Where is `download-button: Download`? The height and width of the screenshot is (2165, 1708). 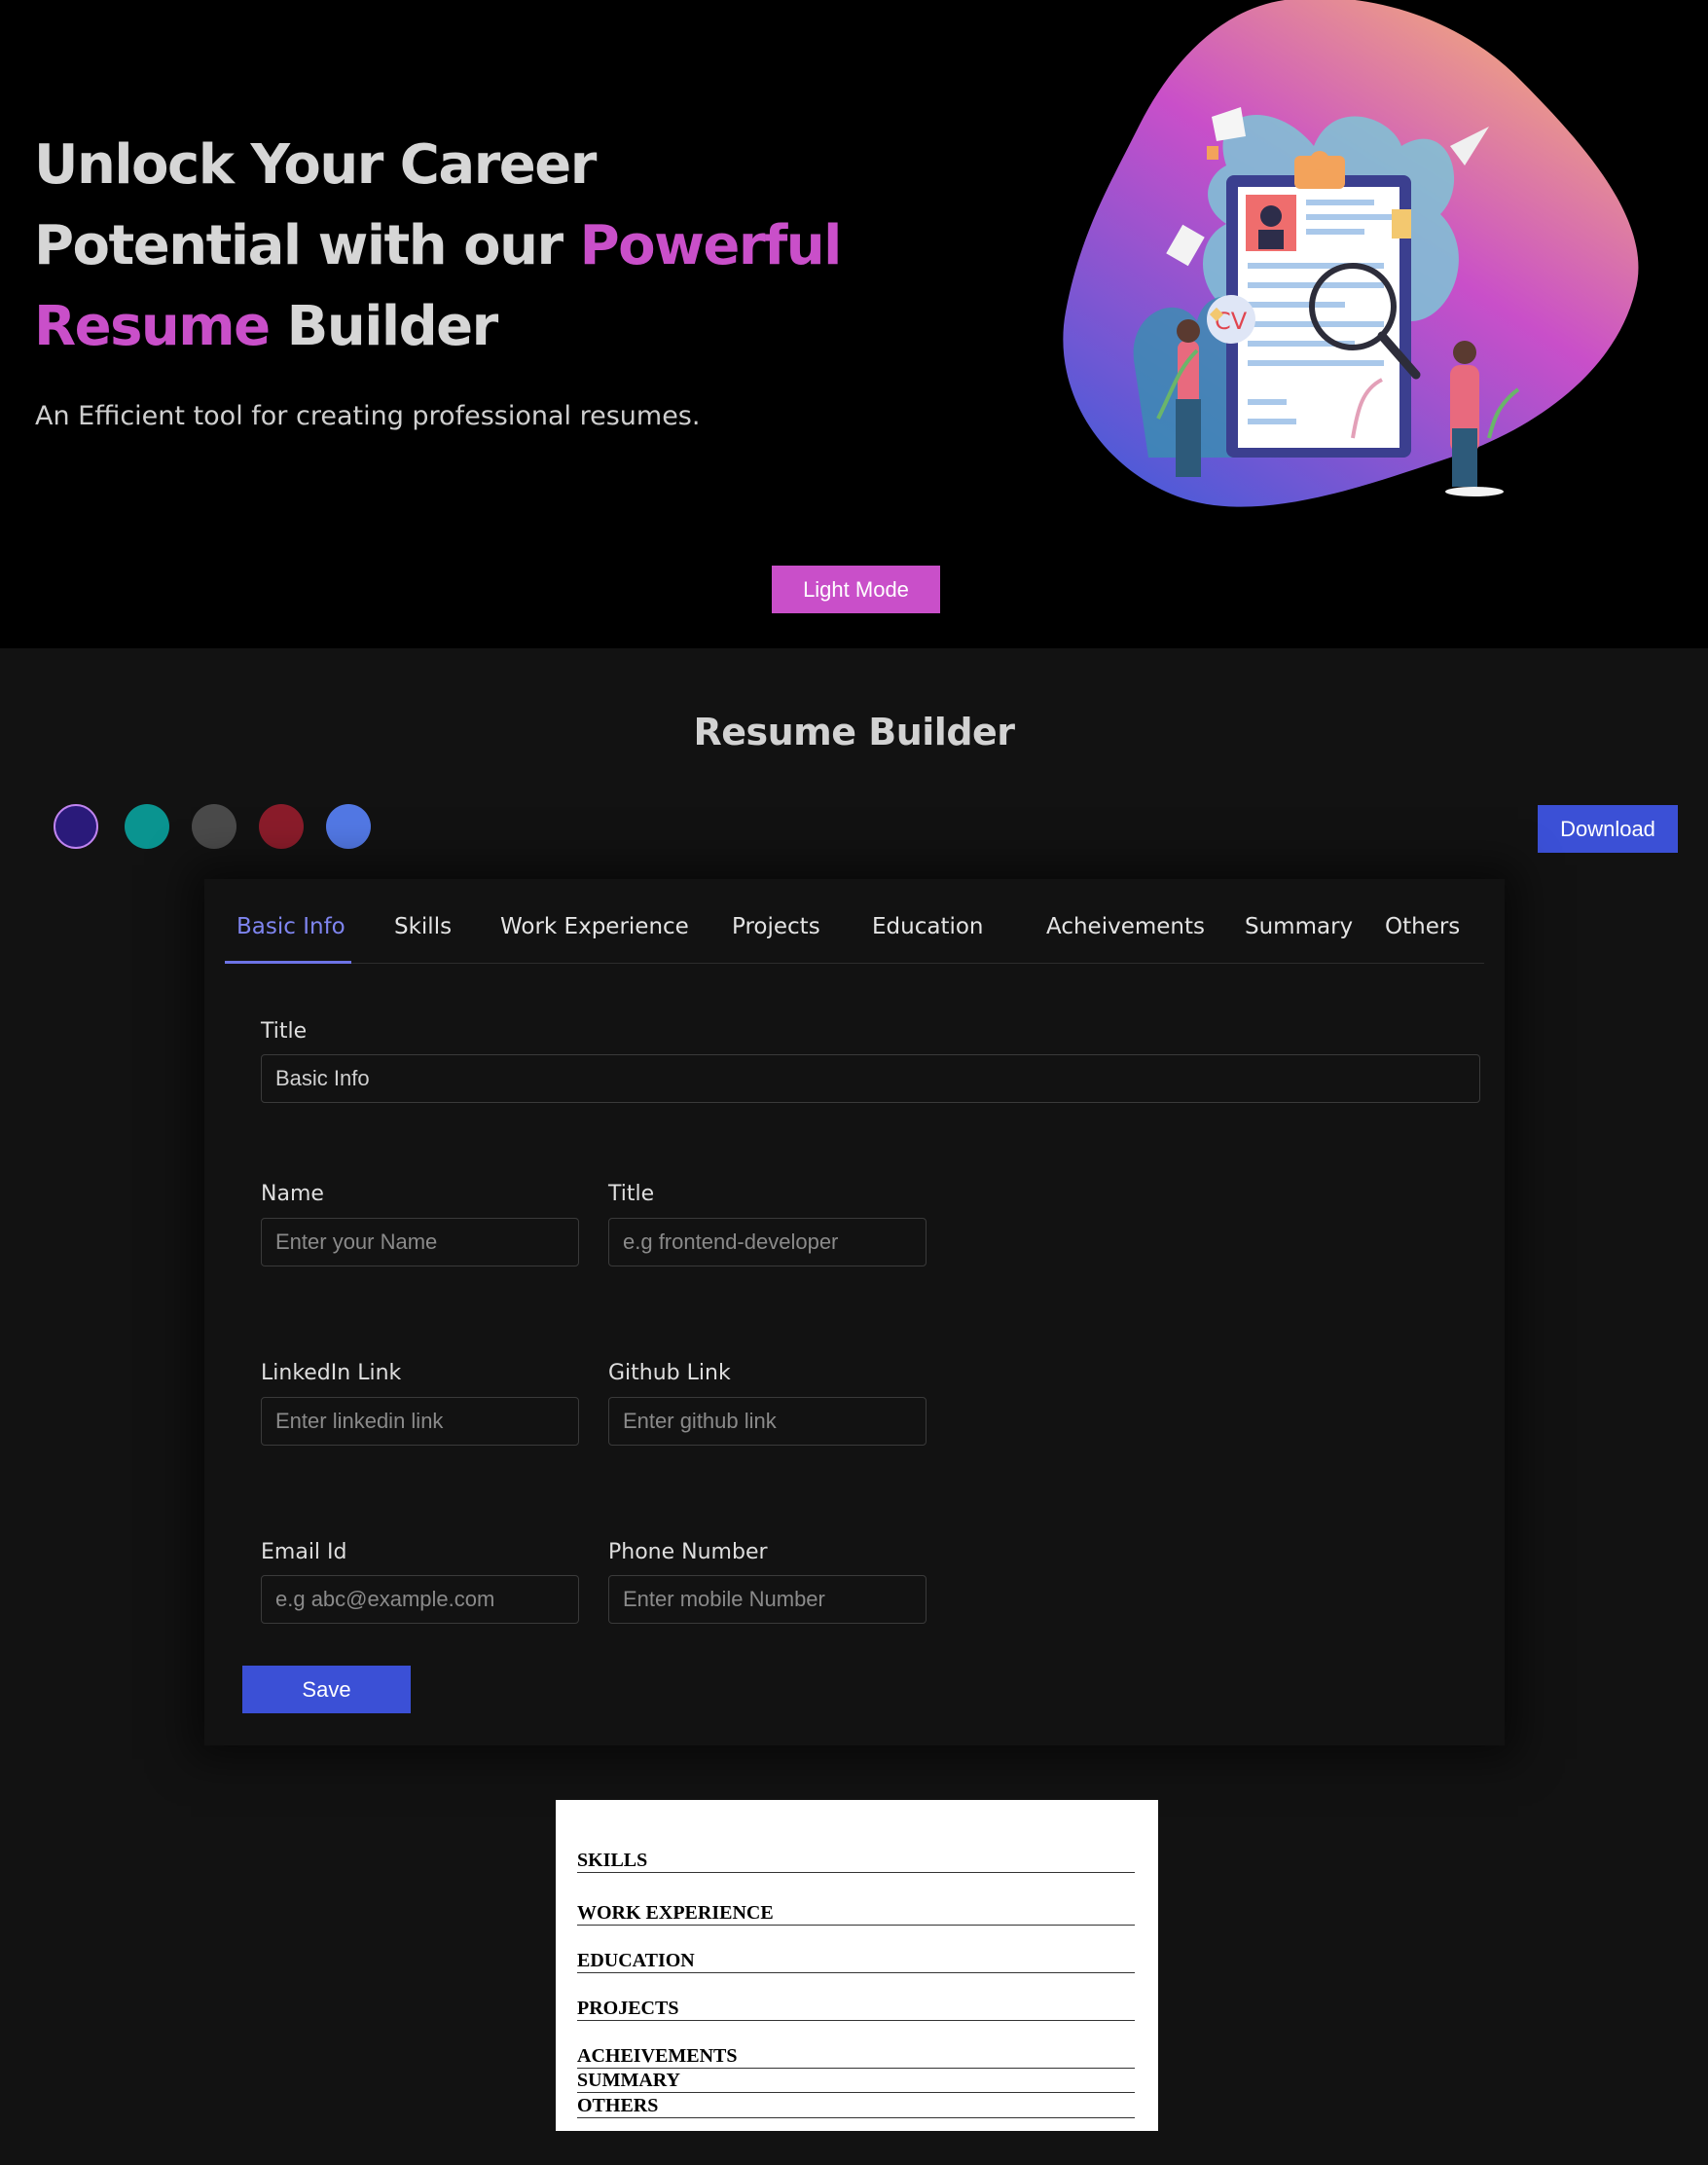 download-button: Download is located at coordinates (1608, 829).